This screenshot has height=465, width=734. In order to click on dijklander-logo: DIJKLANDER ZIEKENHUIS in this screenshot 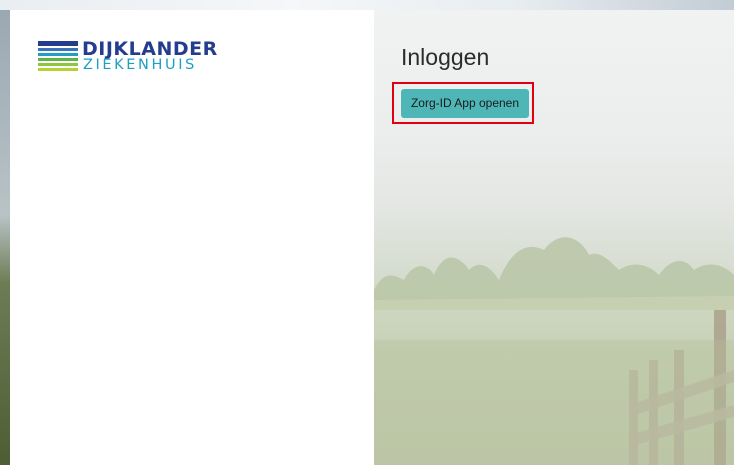, I will do `click(133, 57)`.